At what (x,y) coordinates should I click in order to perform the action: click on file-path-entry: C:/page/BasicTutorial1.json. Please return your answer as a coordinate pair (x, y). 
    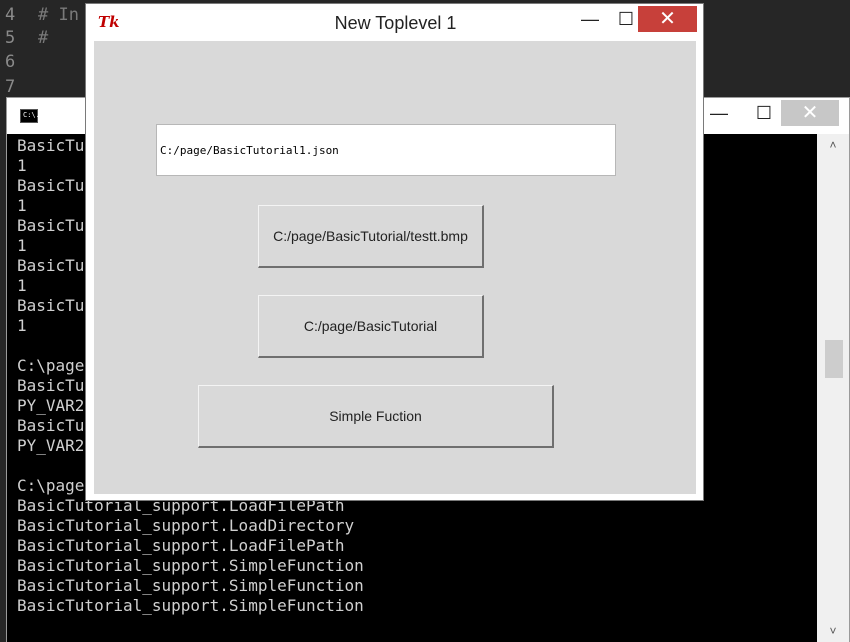
    Looking at the image, I should click on (386, 150).